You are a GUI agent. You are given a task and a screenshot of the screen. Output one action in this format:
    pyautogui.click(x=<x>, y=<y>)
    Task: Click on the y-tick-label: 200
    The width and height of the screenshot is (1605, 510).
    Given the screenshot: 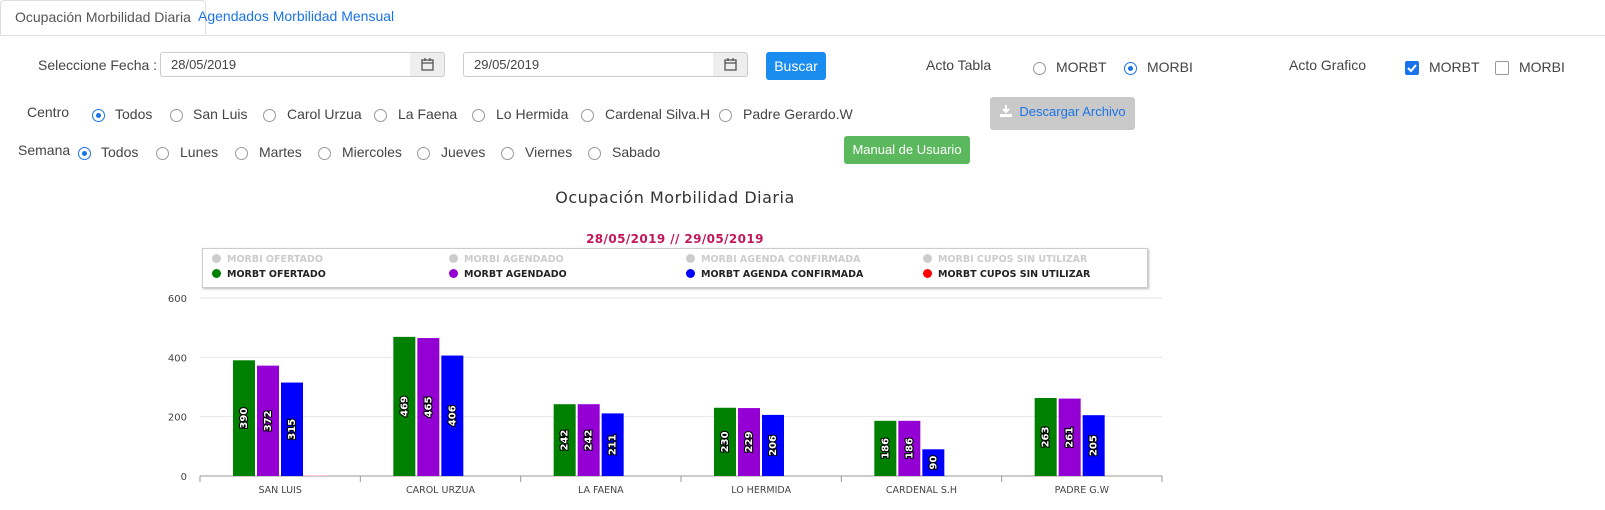 What is the action you would take?
    pyautogui.click(x=177, y=418)
    